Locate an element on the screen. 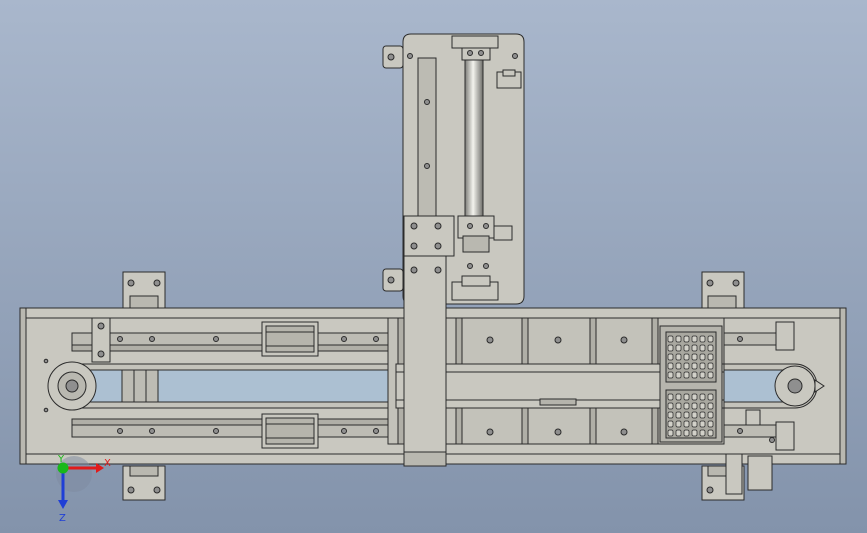 The height and width of the screenshot is (533, 867). mounting-bracket-top-left is located at coordinates (144, 290).